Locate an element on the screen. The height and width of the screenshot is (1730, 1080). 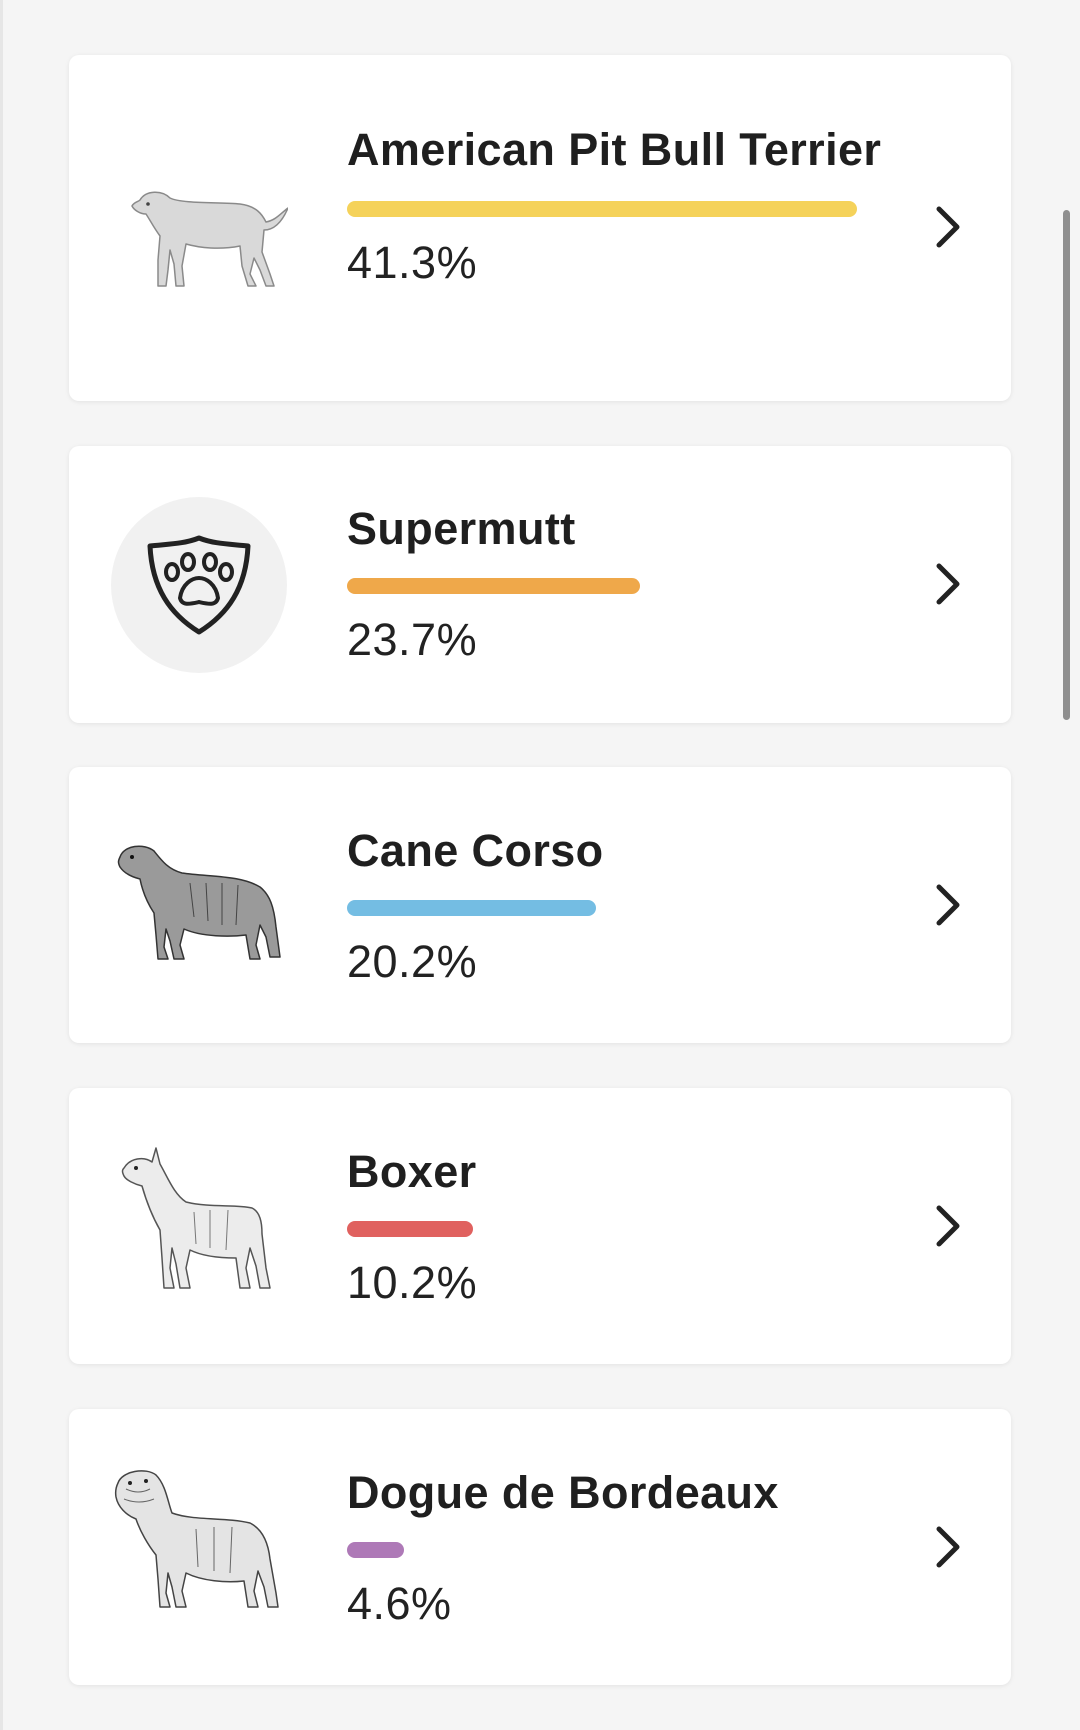
breed-info: Boxer 10.2% is located at coordinates (617, 1225).